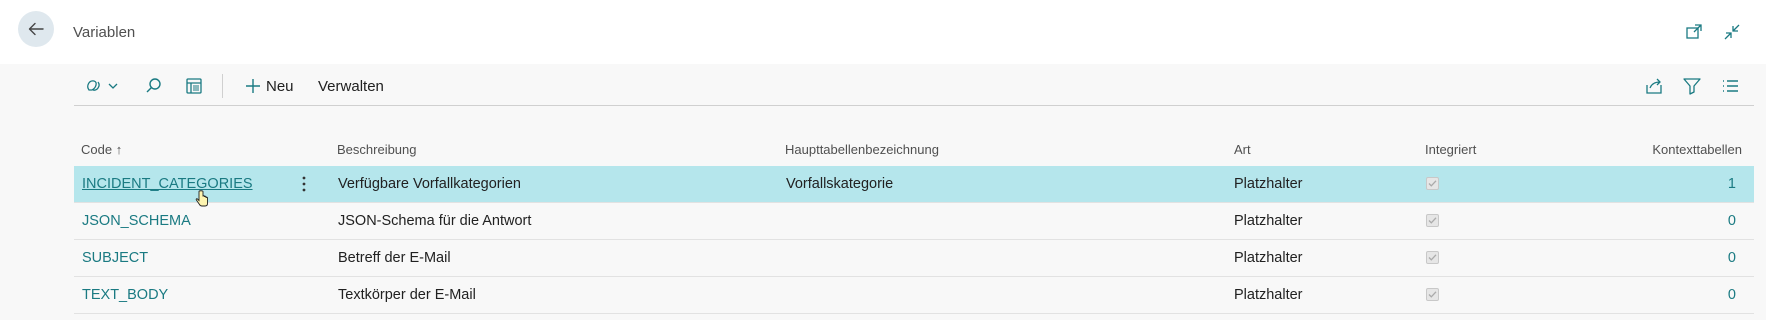  Describe the element at coordinates (914, 258) in the screenshot. I see `table-row: SUBJECT Betreff der E-Mail Platzhalter 0` at that location.